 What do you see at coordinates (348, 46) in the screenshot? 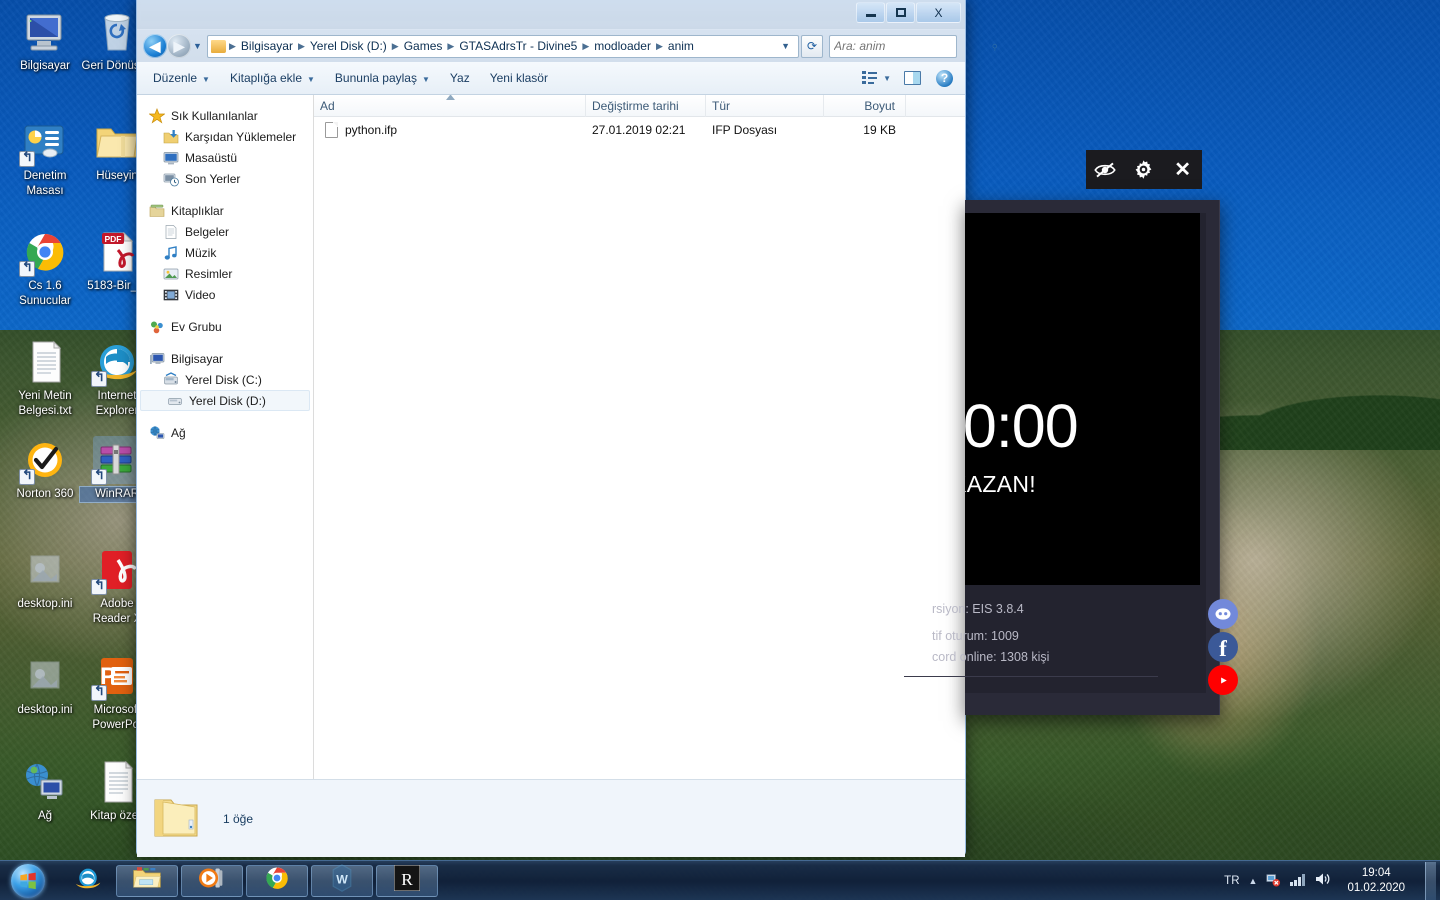
I see `breadcrumb-item-1: Yerel Disk (D:)` at bounding box center [348, 46].